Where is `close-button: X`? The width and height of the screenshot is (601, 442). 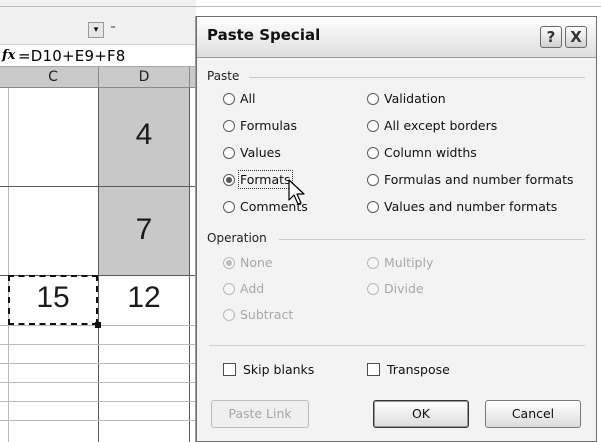 close-button: X is located at coordinates (576, 37).